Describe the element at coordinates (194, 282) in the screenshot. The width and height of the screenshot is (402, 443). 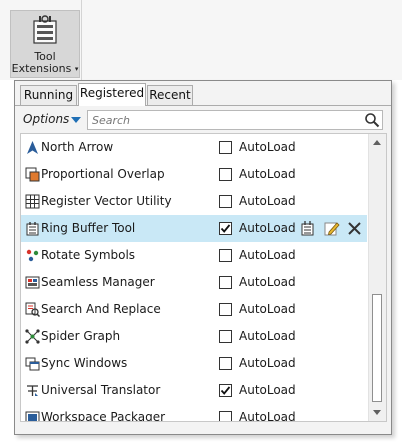
I see `list-item: Seamless Manager AutoLoad` at that location.